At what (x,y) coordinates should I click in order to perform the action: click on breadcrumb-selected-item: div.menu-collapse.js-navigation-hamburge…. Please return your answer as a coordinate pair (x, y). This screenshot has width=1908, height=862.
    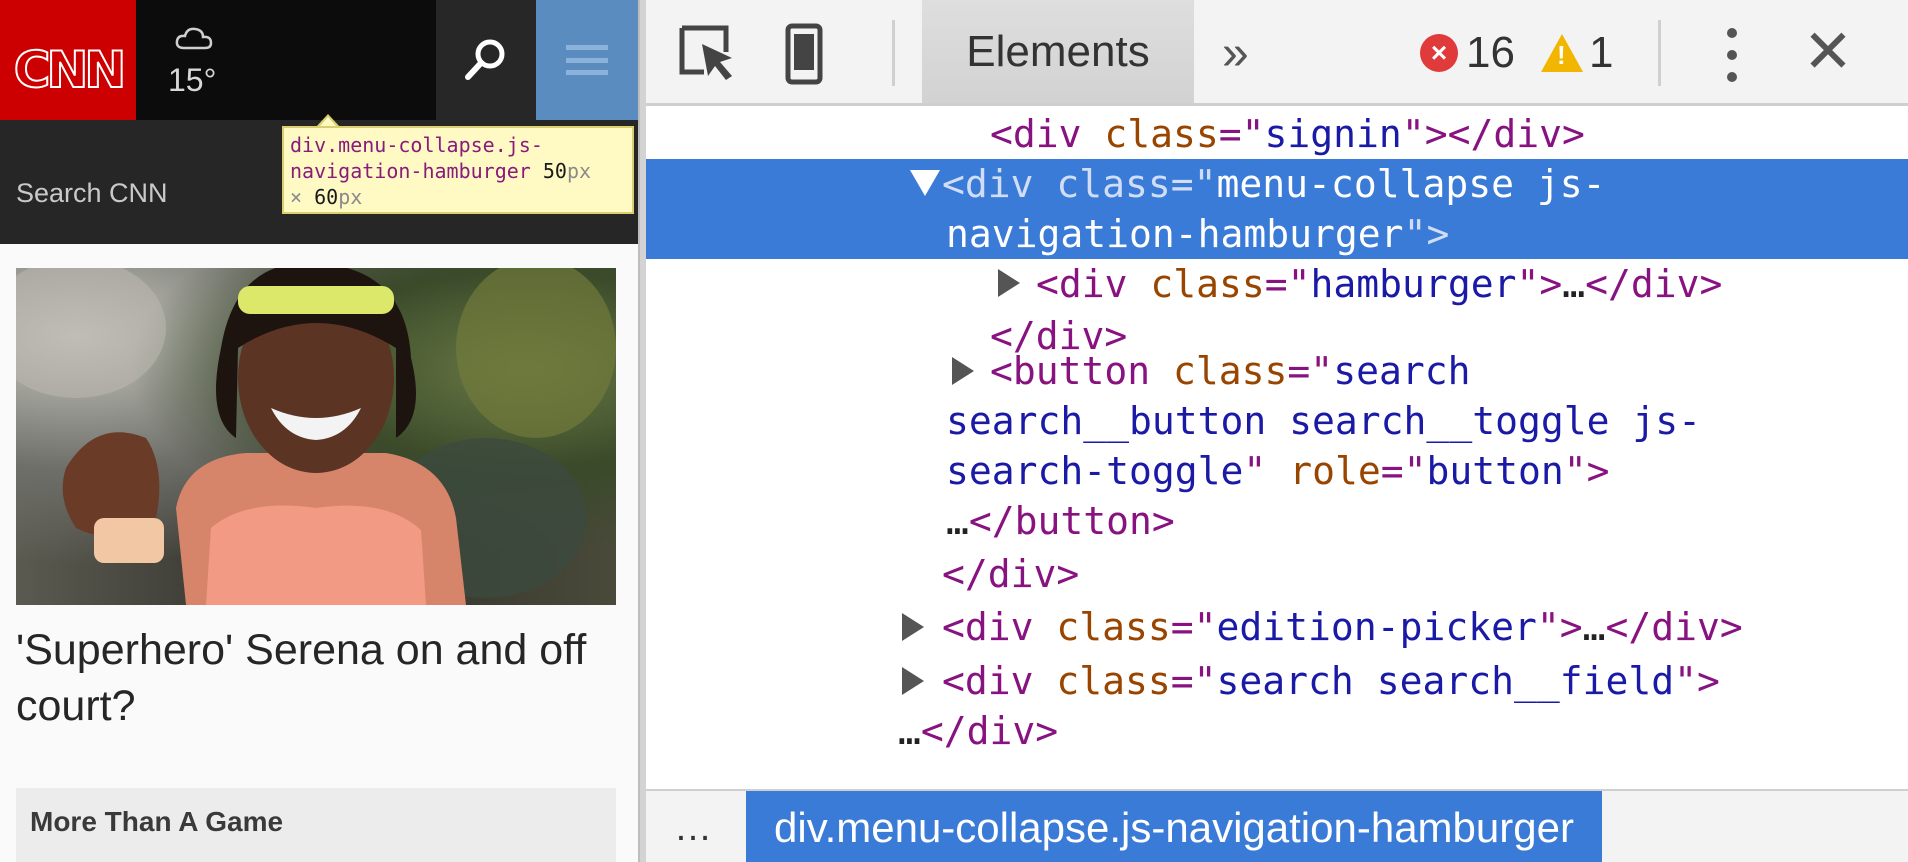
    Looking at the image, I should click on (1174, 826).